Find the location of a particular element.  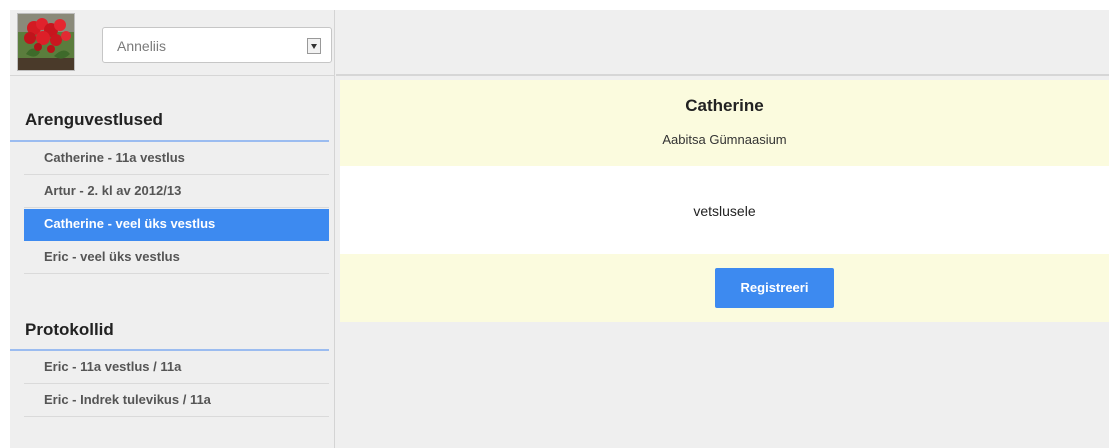

message-text: vetslusele is located at coordinates (724, 211).